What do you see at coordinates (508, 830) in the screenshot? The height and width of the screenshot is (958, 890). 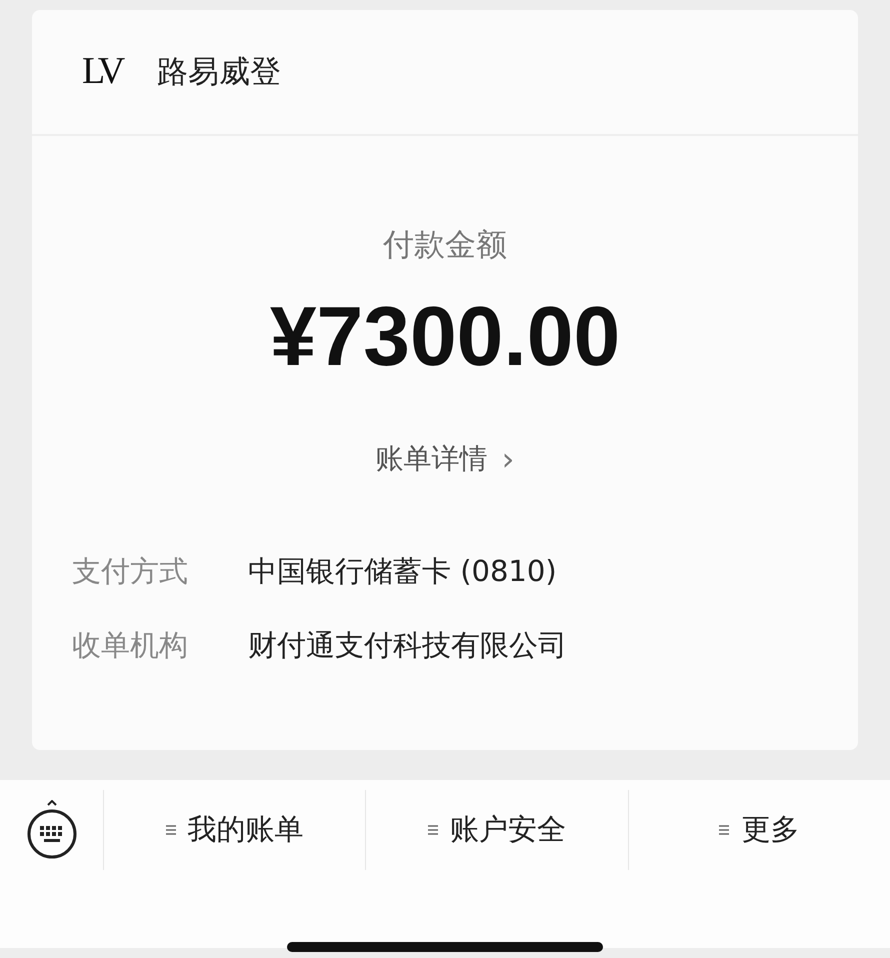 I see `menu-tab: 账户安全` at bounding box center [508, 830].